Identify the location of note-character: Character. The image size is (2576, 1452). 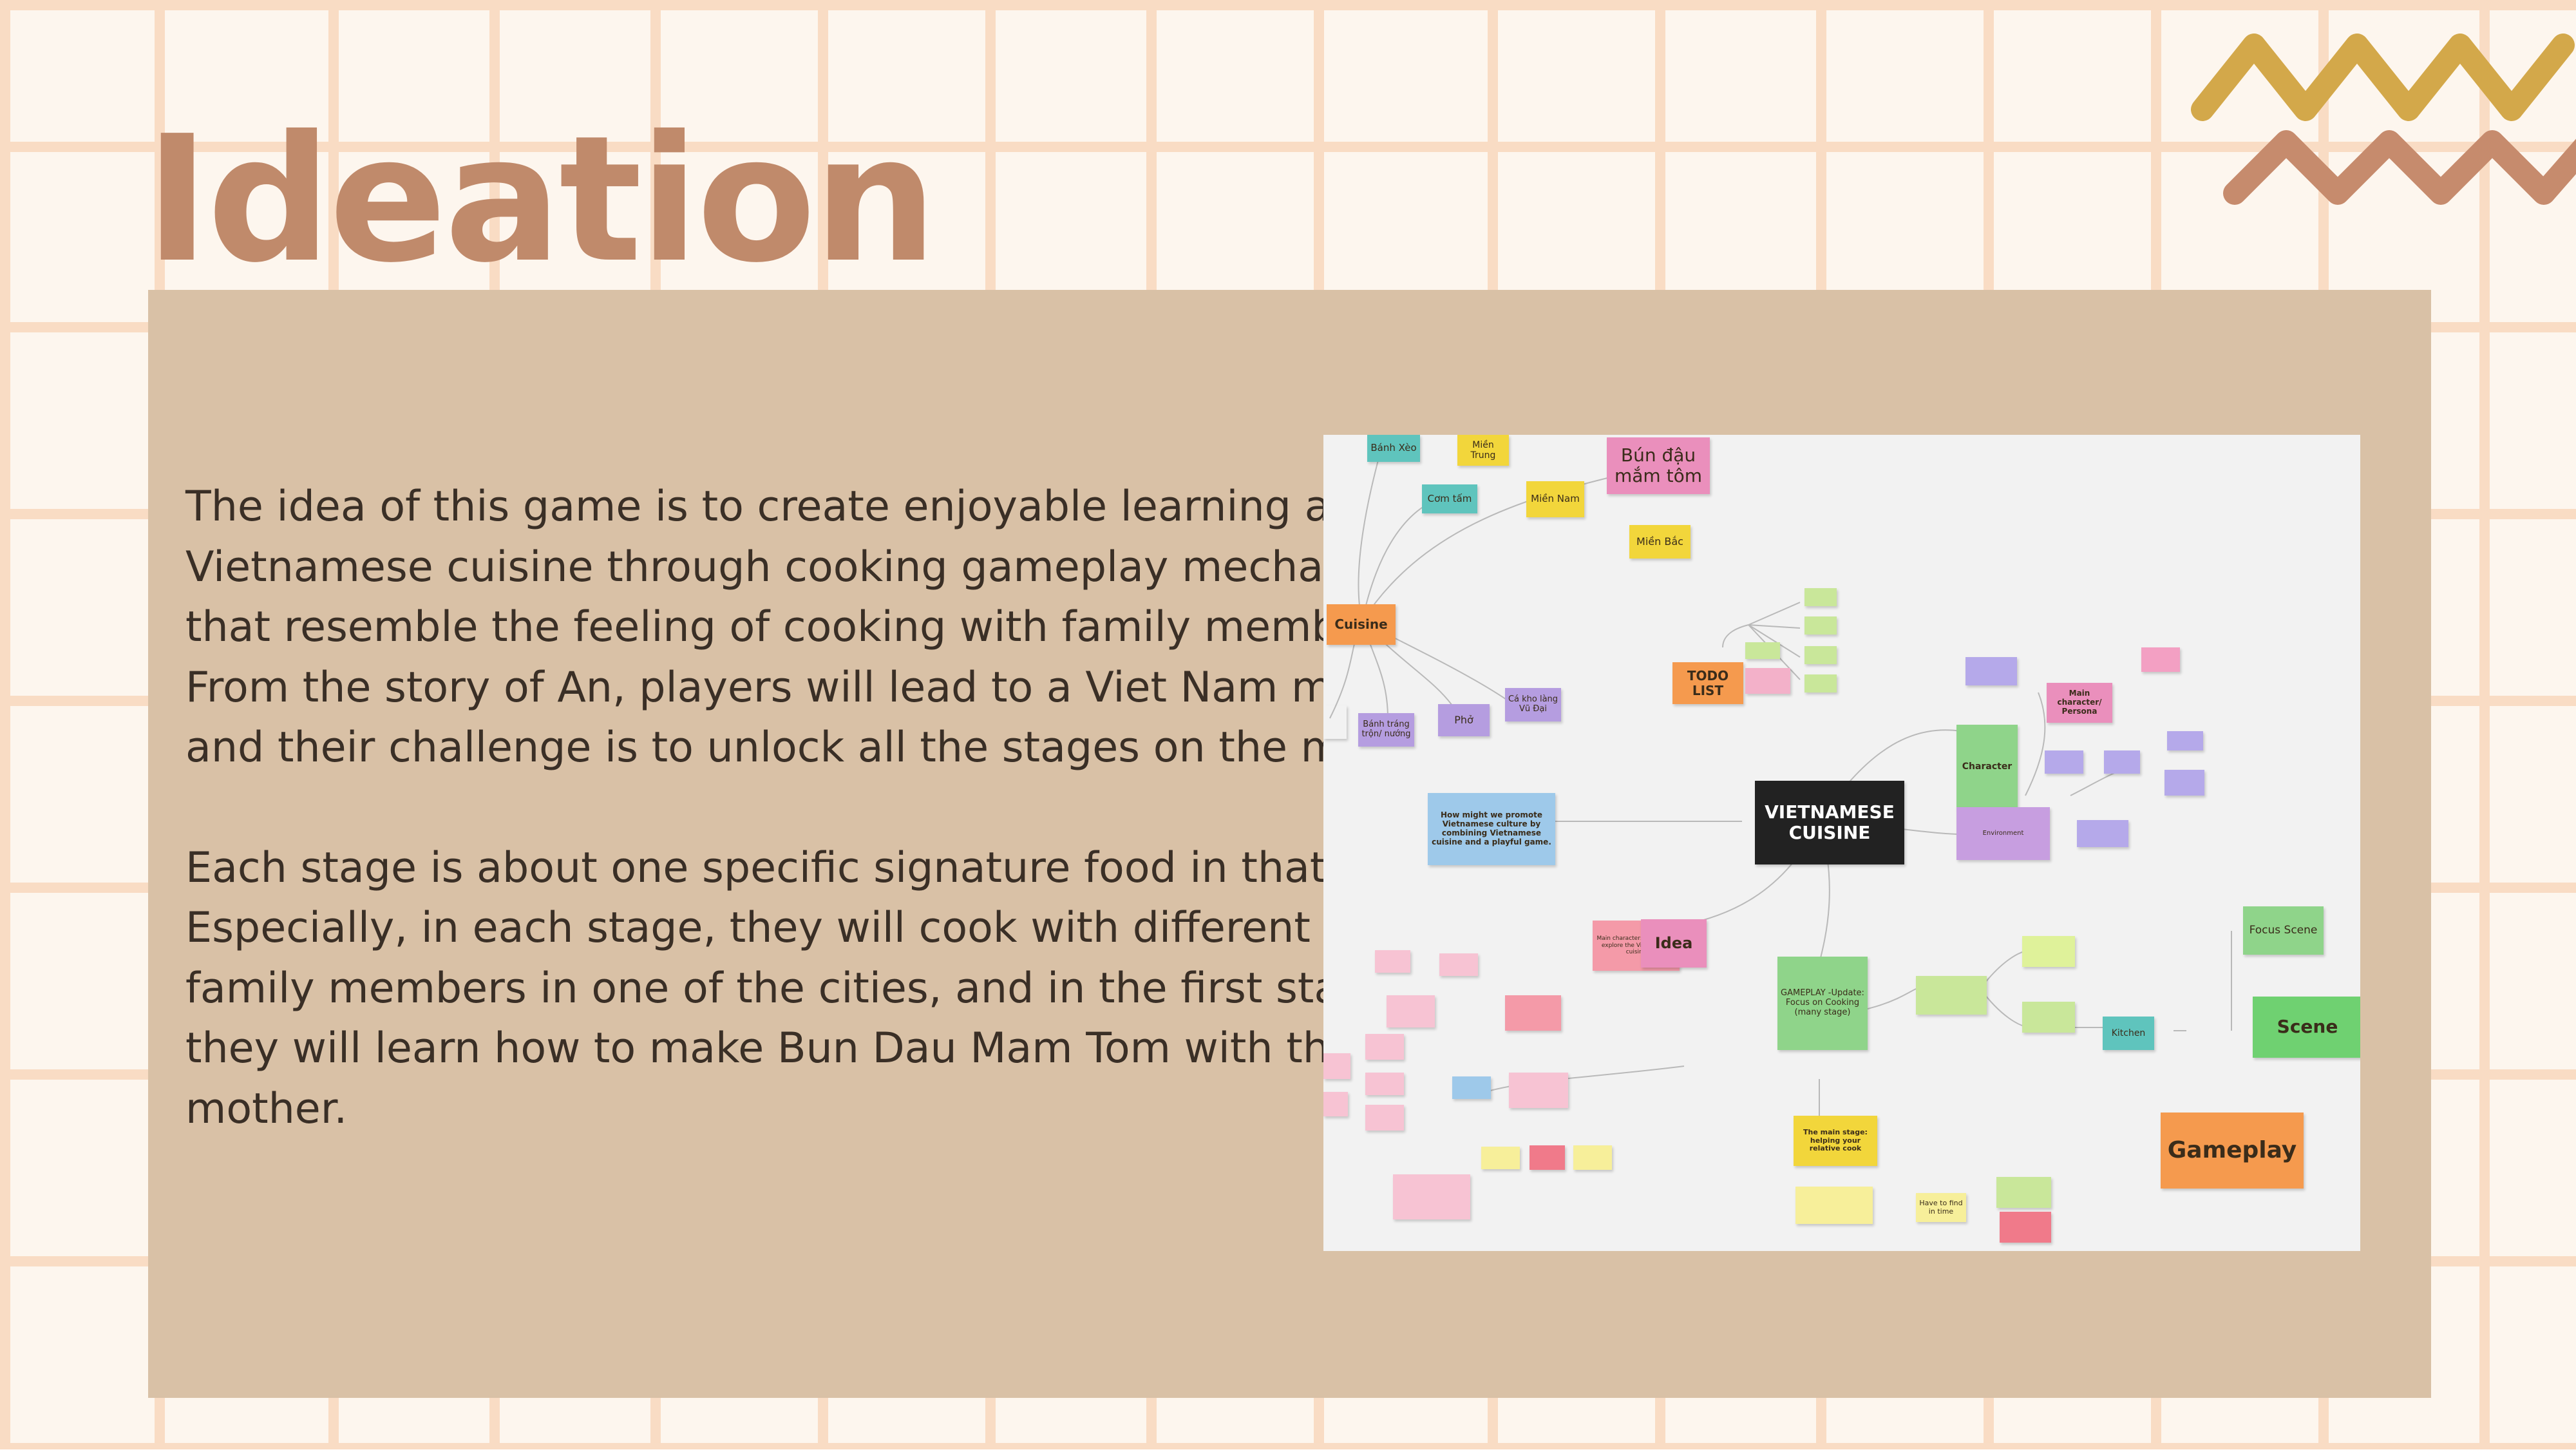
(1987, 766).